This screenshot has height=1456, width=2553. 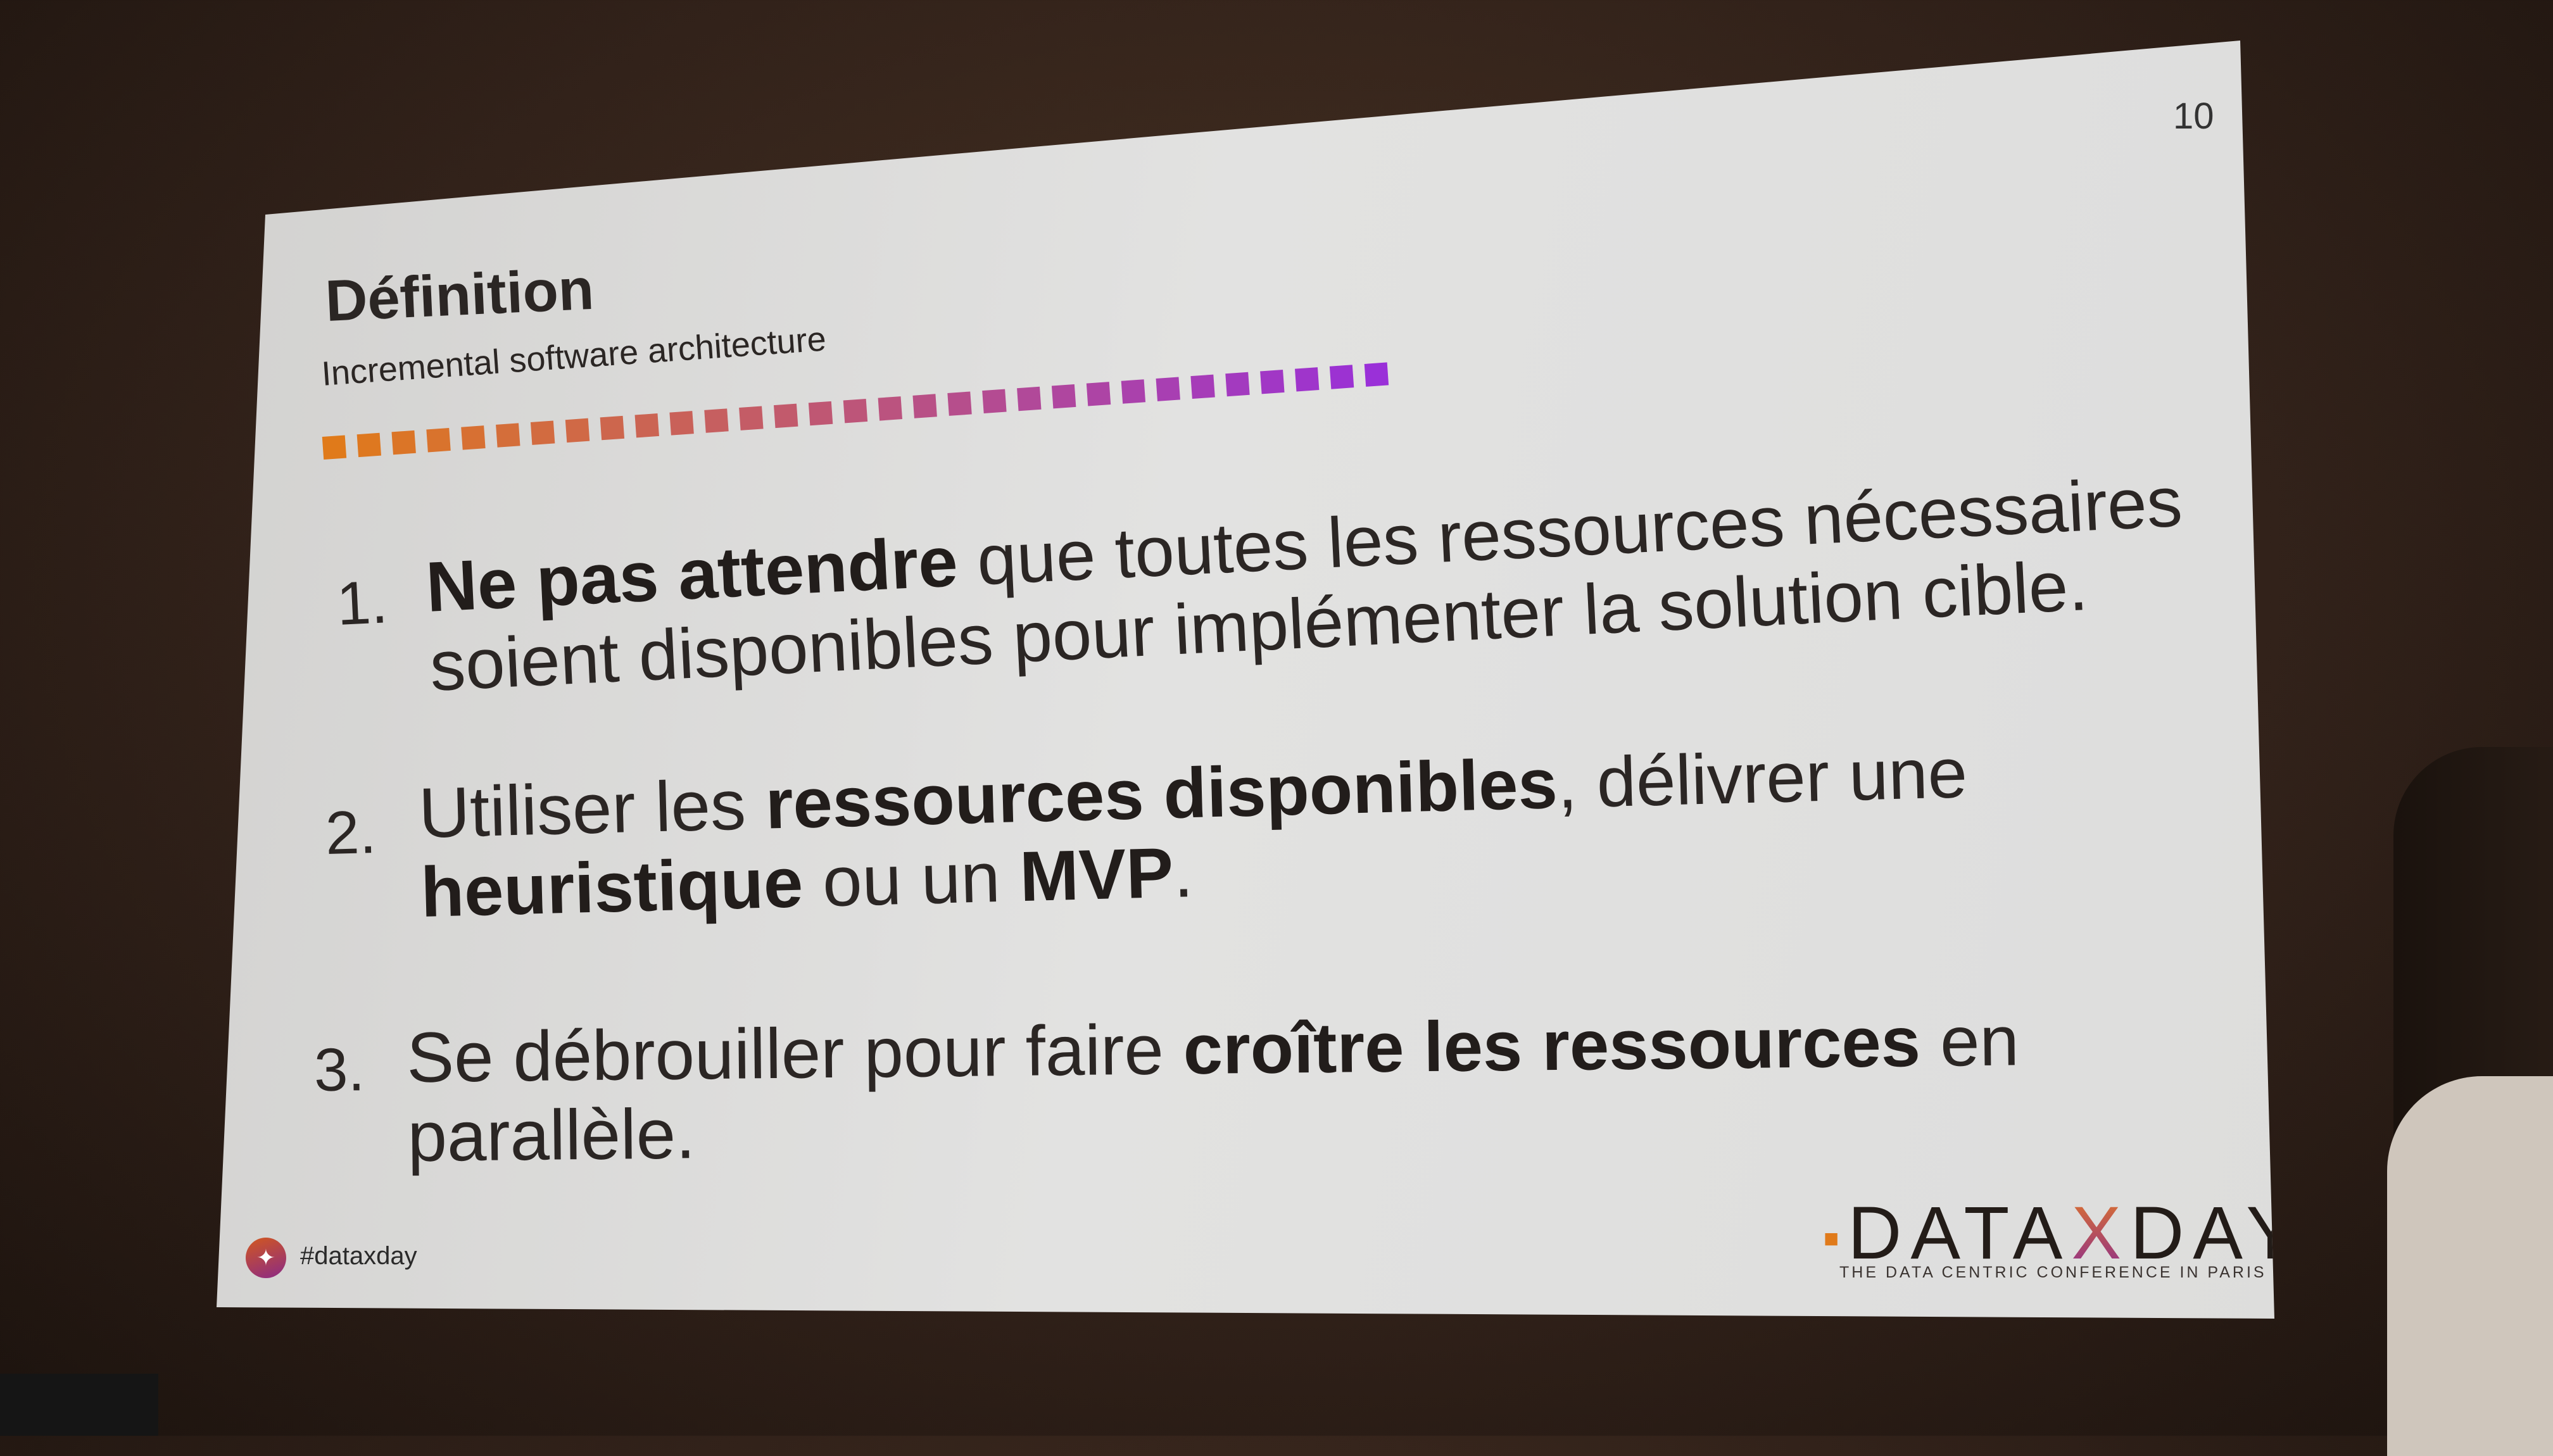 I want to click on logo-part: DAY, so click(x=2217, y=1233).